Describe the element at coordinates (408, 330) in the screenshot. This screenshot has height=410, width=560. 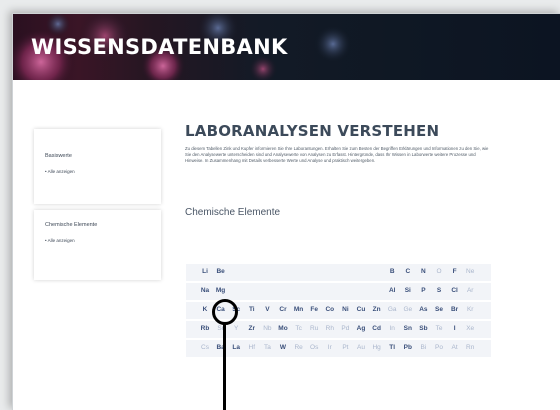
I see `element-cell: Sn` at that location.